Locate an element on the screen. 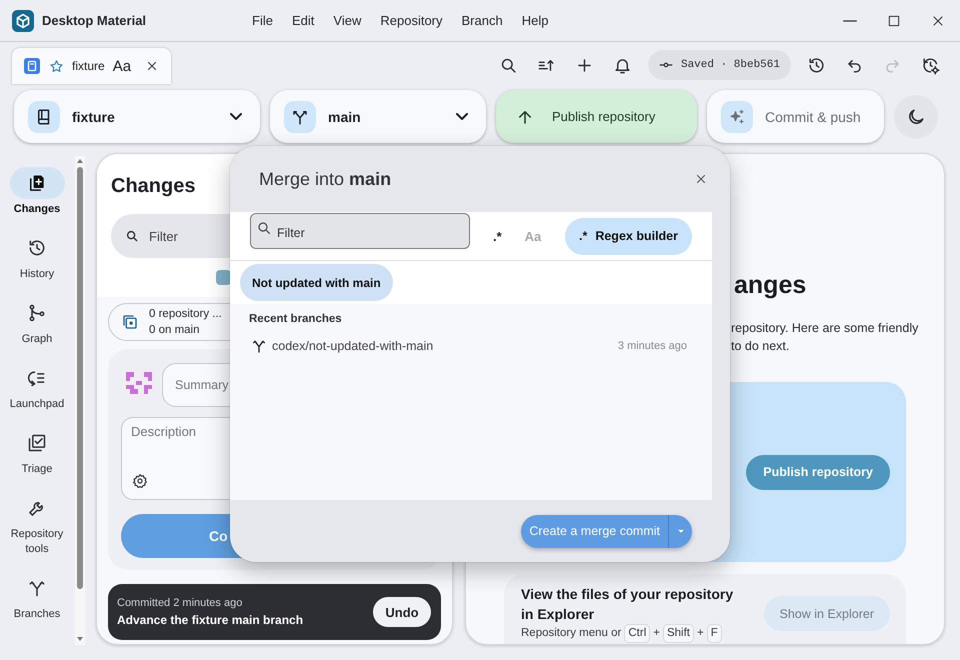  repository-stack-icon is located at coordinates (130, 322).